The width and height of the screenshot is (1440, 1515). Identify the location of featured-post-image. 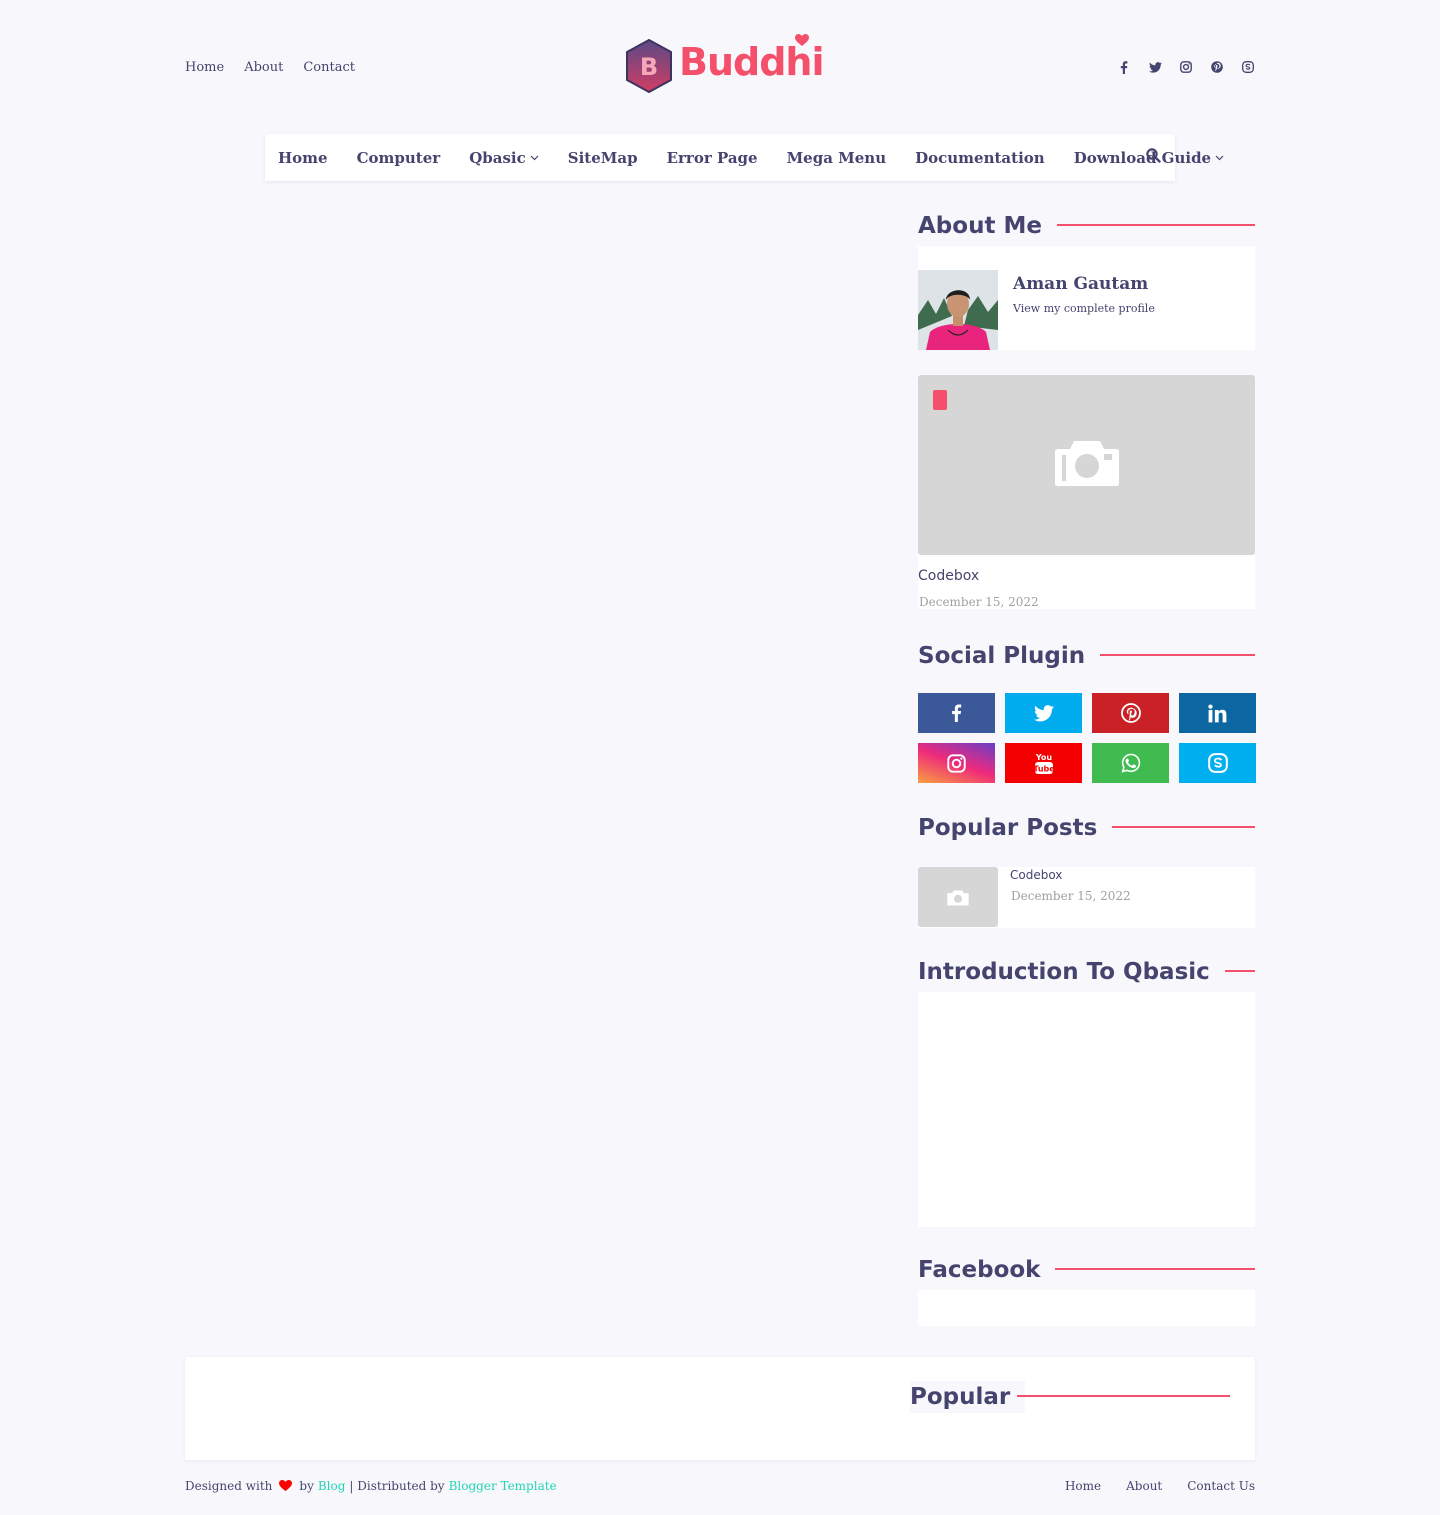
(1086, 465).